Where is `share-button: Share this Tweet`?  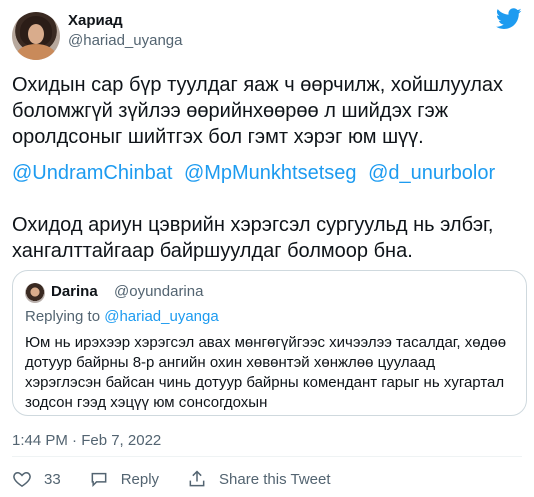 share-button: Share this Tweet is located at coordinates (259, 479).